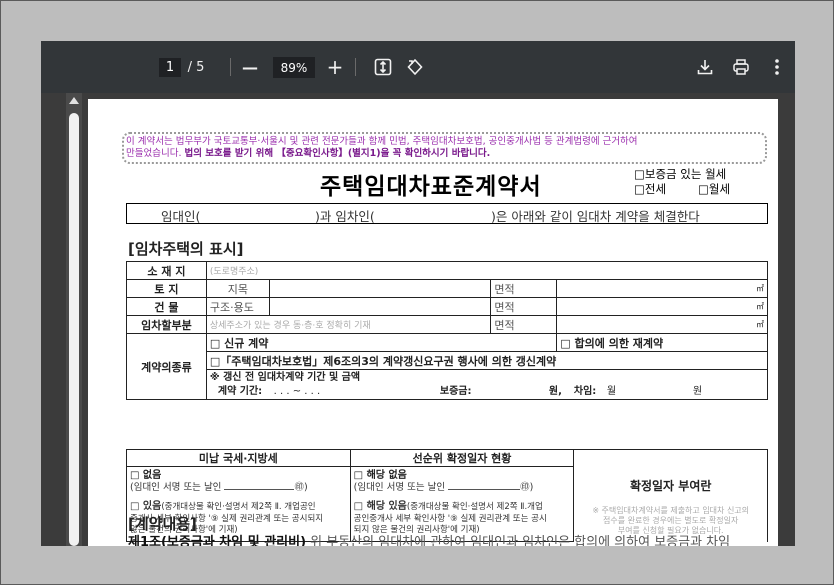  What do you see at coordinates (662, 342) in the screenshot?
I see `contract-type-agree: □ 합의에 의한 재계약` at bounding box center [662, 342].